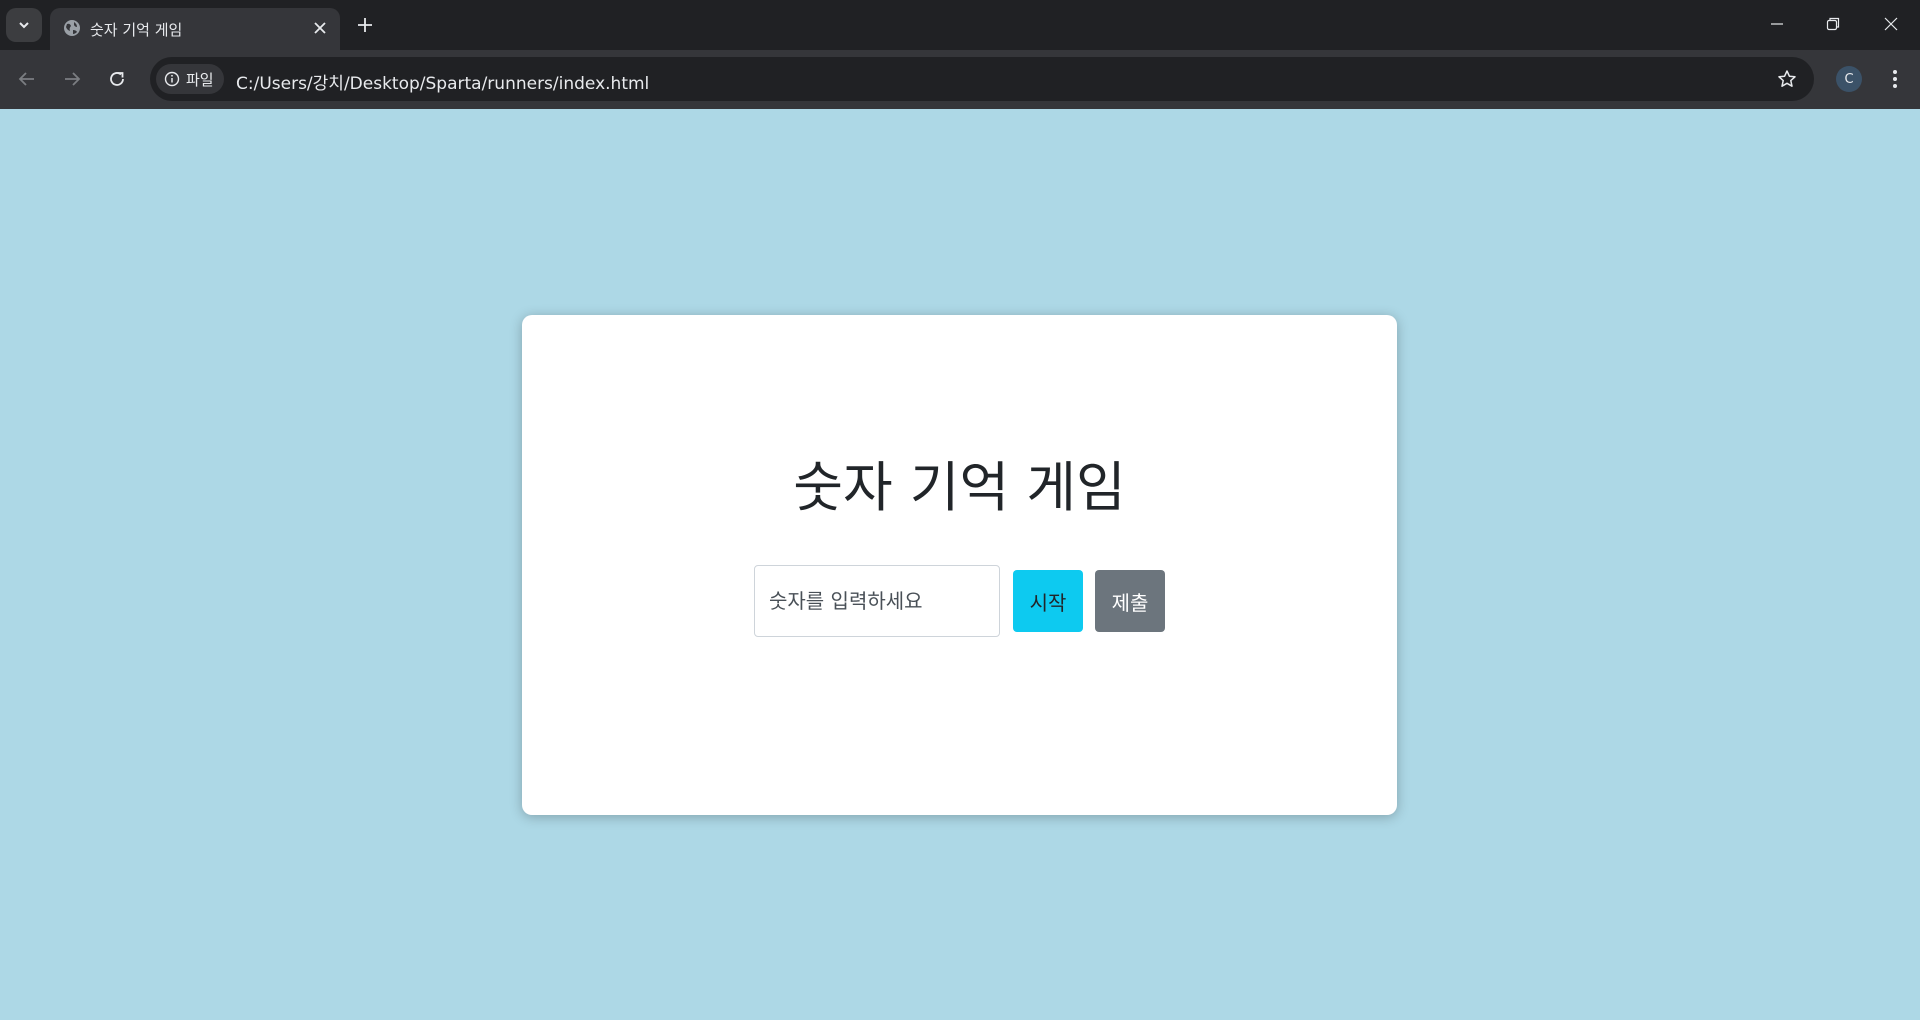 This screenshot has width=1920, height=1020. I want to click on tab-strip: 숫자 기억 게임, so click(960, 25).